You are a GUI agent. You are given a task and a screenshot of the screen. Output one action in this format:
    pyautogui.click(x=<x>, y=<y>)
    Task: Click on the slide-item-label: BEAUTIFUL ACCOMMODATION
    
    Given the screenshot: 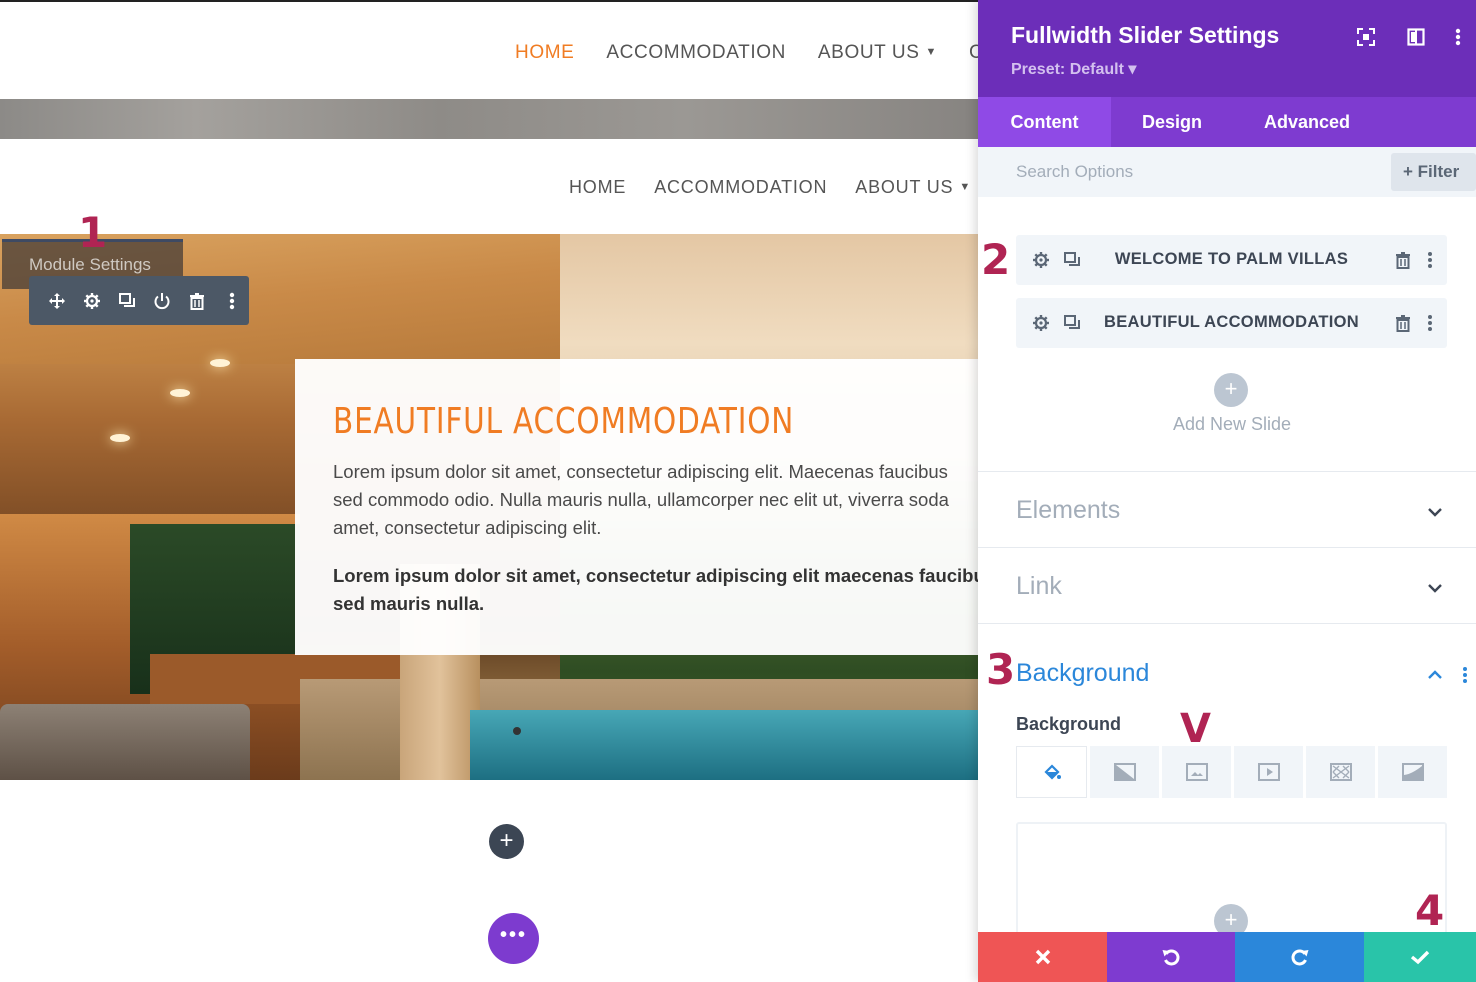 What is the action you would take?
    pyautogui.click(x=1231, y=322)
    